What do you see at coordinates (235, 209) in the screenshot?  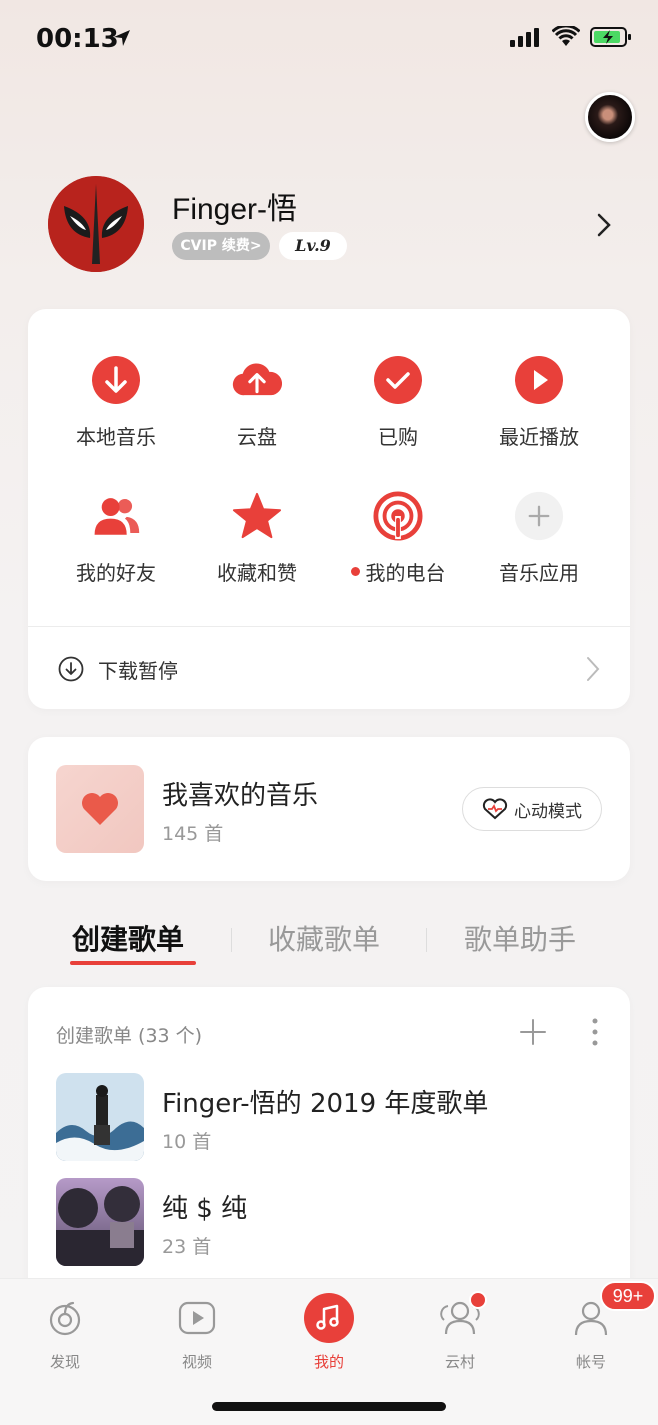 I see `profile-name: Finger-悟` at bounding box center [235, 209].